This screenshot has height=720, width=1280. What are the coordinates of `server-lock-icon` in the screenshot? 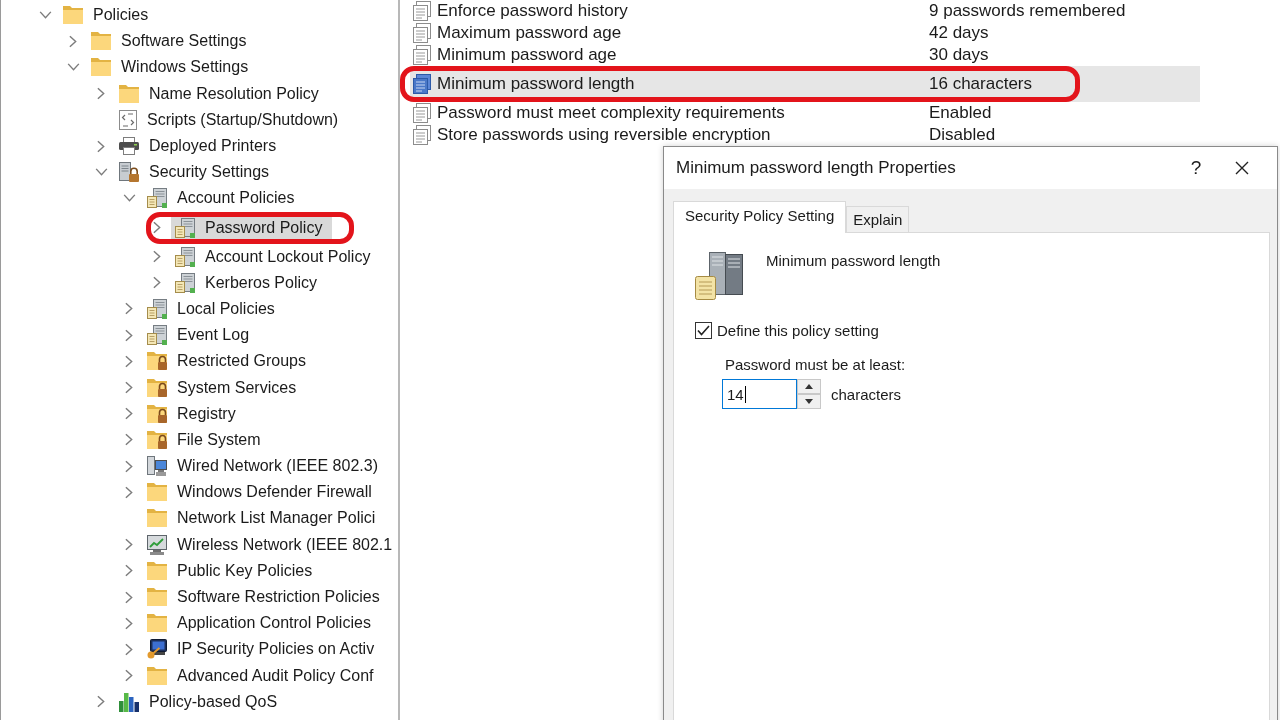 It's located at (129, 172).